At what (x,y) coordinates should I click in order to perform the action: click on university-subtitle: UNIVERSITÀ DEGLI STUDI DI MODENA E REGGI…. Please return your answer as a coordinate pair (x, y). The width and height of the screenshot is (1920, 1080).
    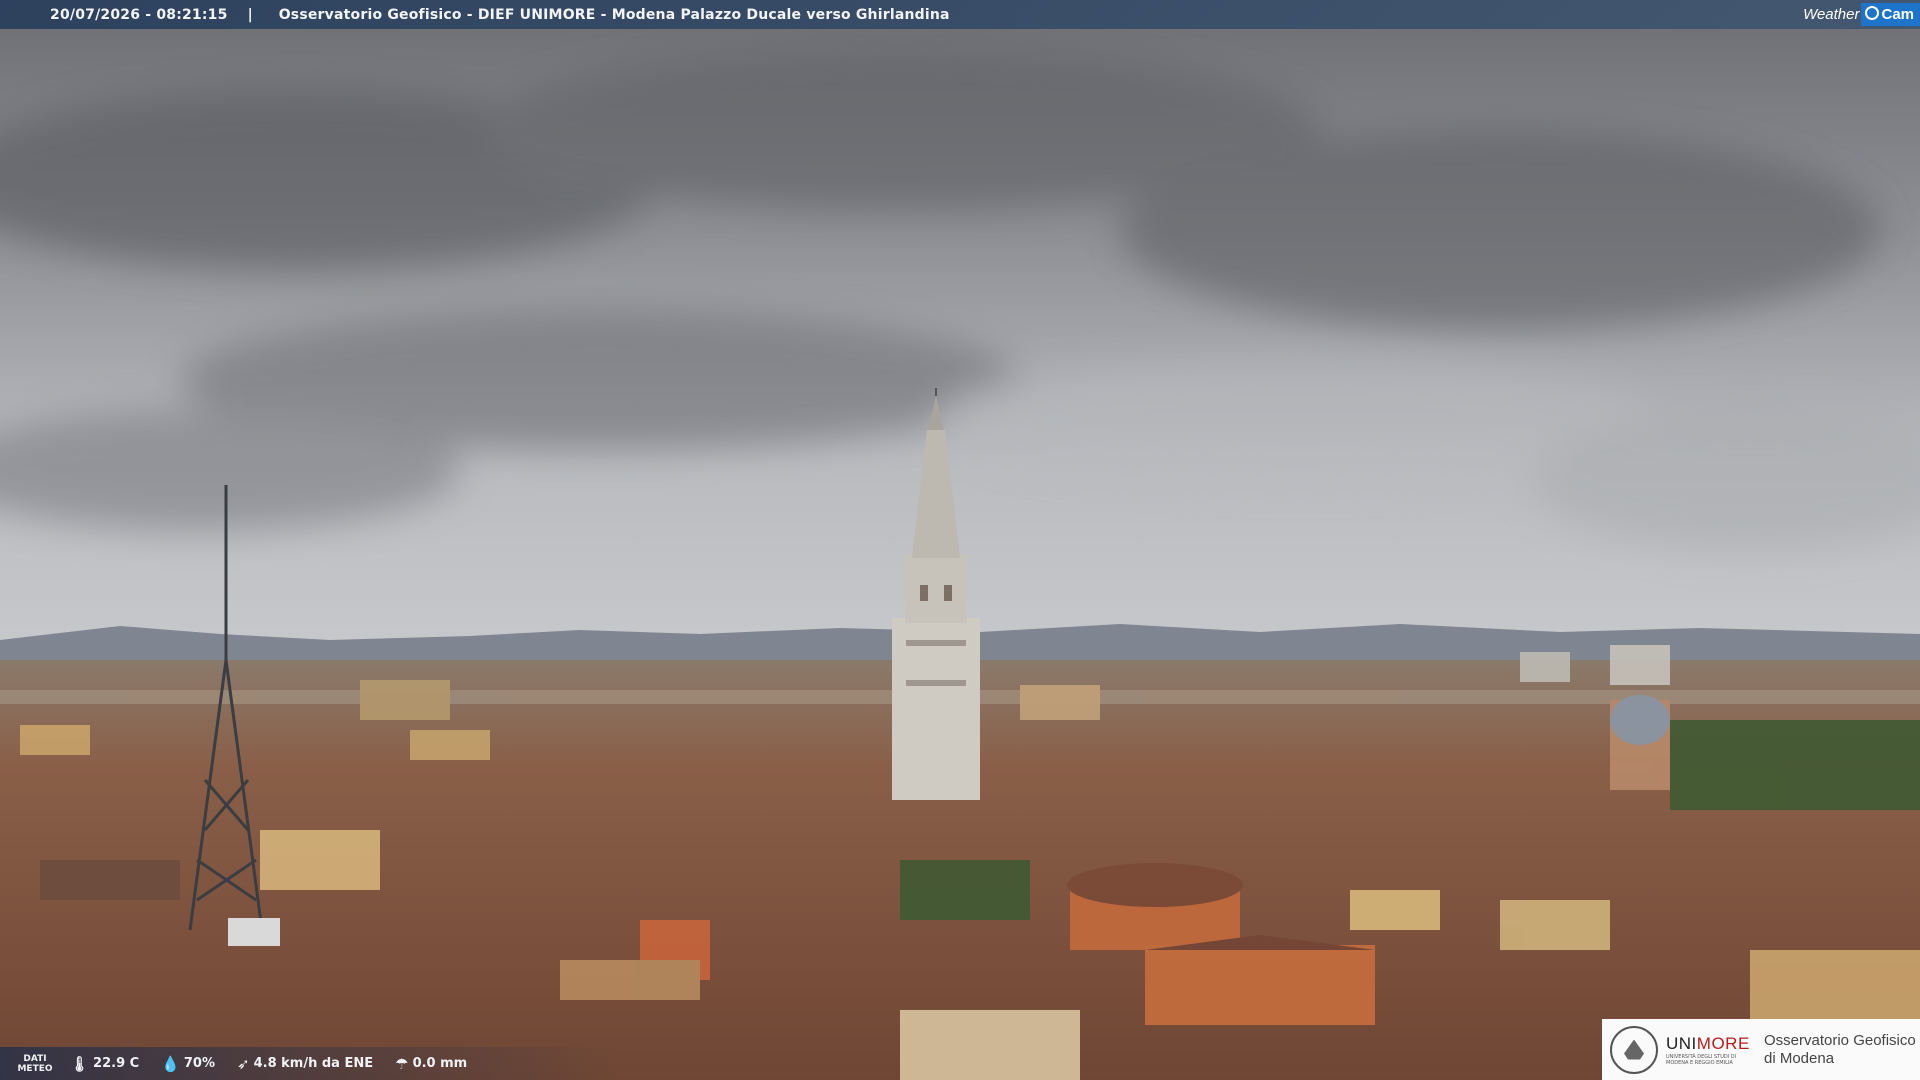
    Looking at the image, I should click on (1701, 1059).